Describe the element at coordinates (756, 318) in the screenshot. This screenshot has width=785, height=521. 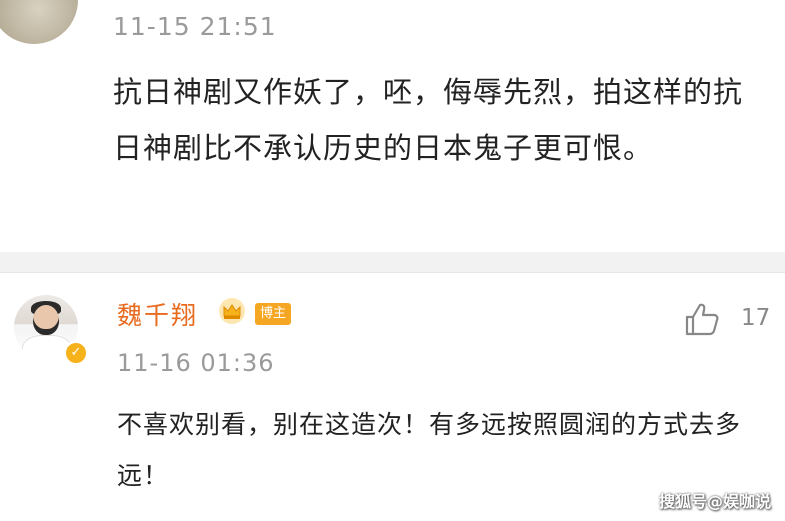
I see `like-count: 17` at that location.